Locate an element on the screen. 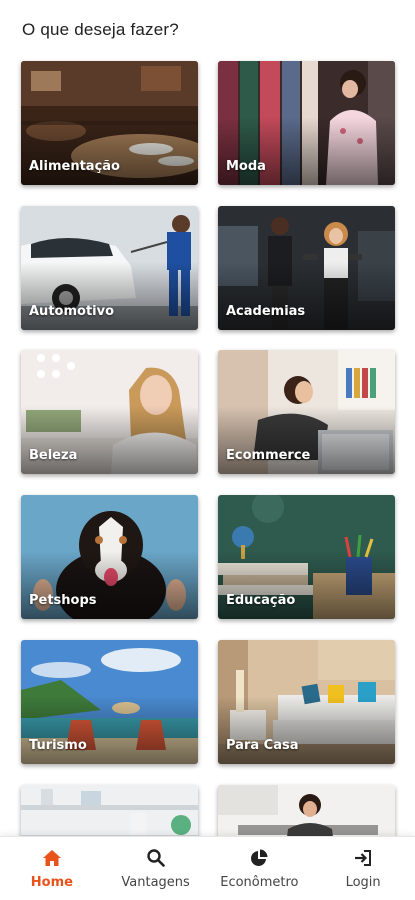  category-label: Automotivo is located at coordinates (72, 311).